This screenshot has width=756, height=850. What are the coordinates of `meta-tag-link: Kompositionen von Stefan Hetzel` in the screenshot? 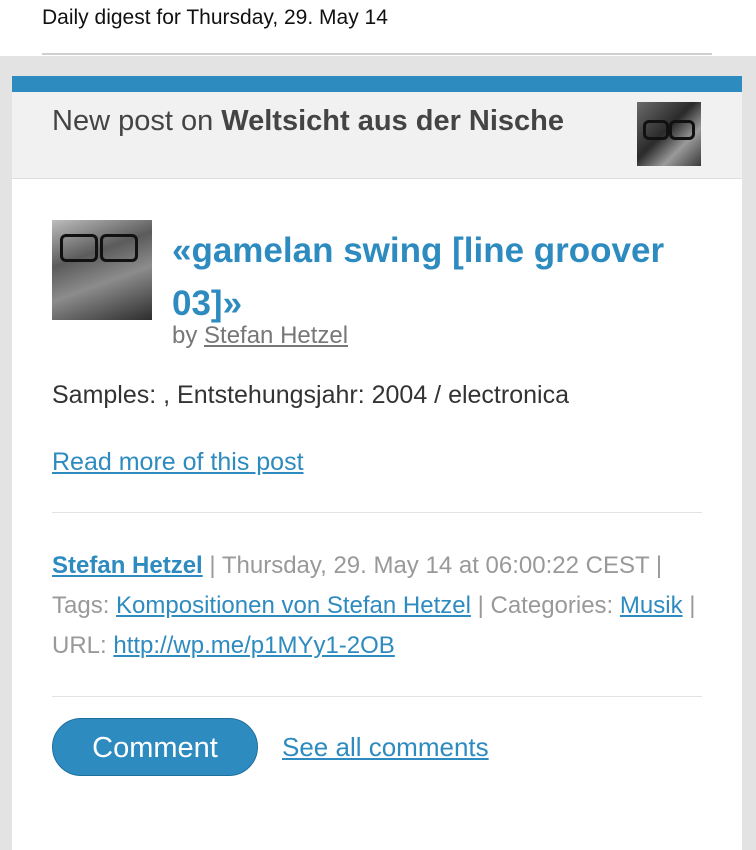 It's located at (293, 605).